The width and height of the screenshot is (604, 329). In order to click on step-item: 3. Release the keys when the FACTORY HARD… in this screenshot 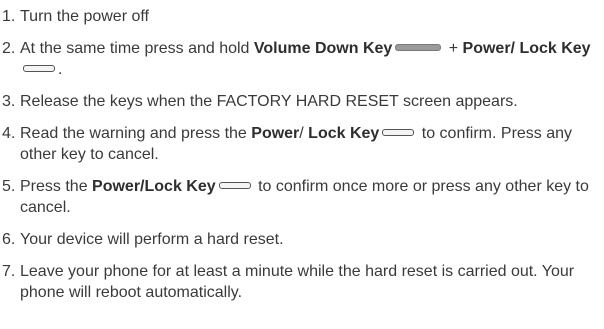, I will do `click(302, 101)`.